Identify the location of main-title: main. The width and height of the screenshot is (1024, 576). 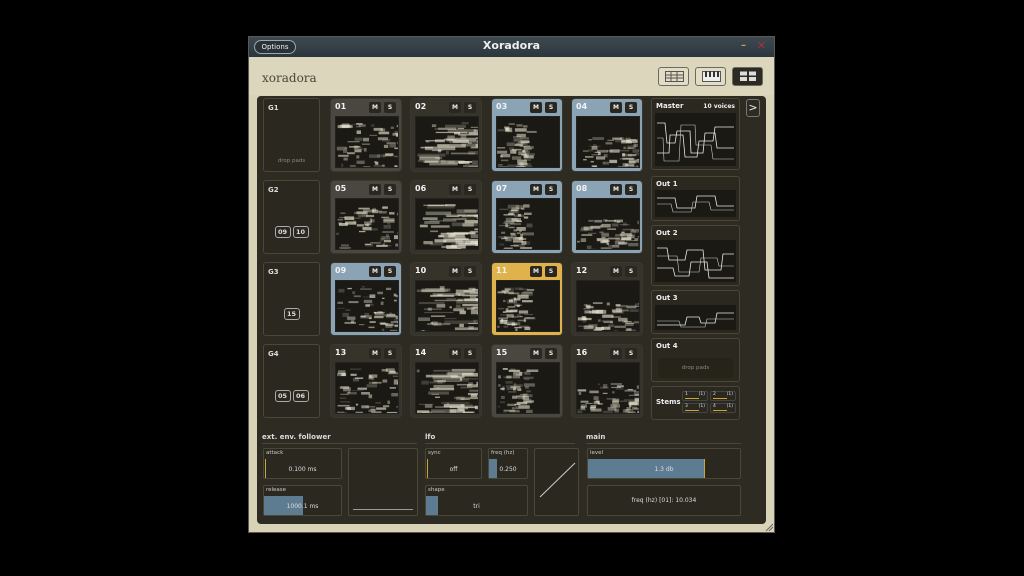
(596, 437).